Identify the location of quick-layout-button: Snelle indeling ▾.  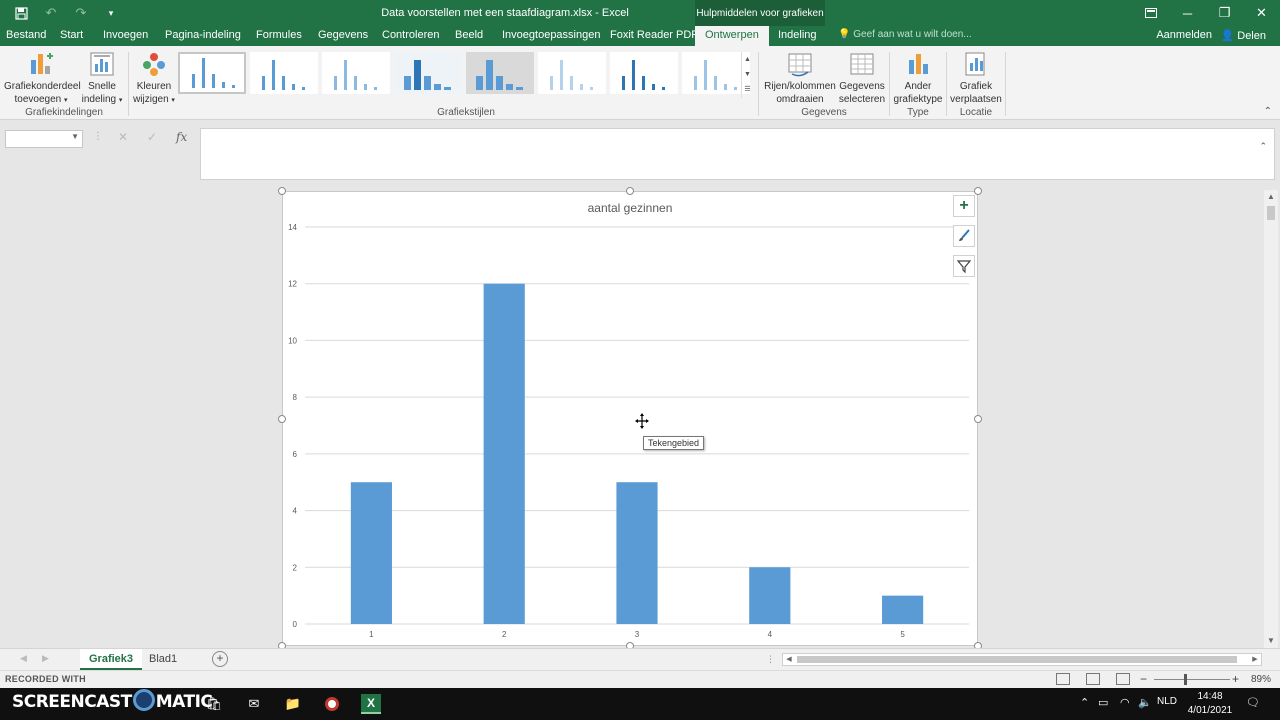
(102, 78).